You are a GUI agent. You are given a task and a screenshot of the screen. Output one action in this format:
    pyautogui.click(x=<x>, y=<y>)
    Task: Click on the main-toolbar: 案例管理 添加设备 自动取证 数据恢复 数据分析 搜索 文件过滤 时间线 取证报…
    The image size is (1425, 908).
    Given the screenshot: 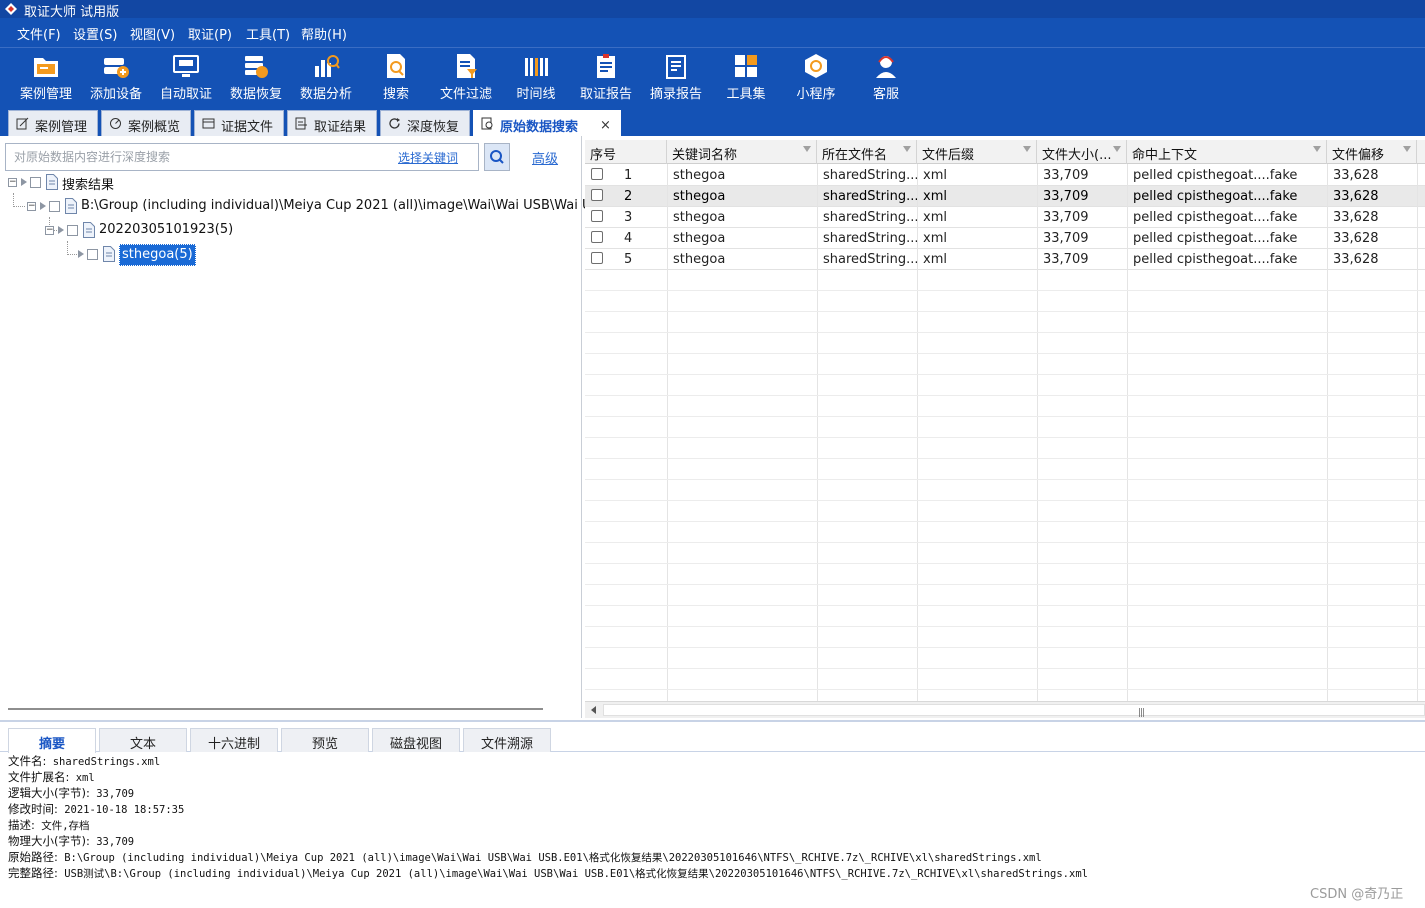 What is the action you would take?
    pyautogui.click(x=712, y=77)
    